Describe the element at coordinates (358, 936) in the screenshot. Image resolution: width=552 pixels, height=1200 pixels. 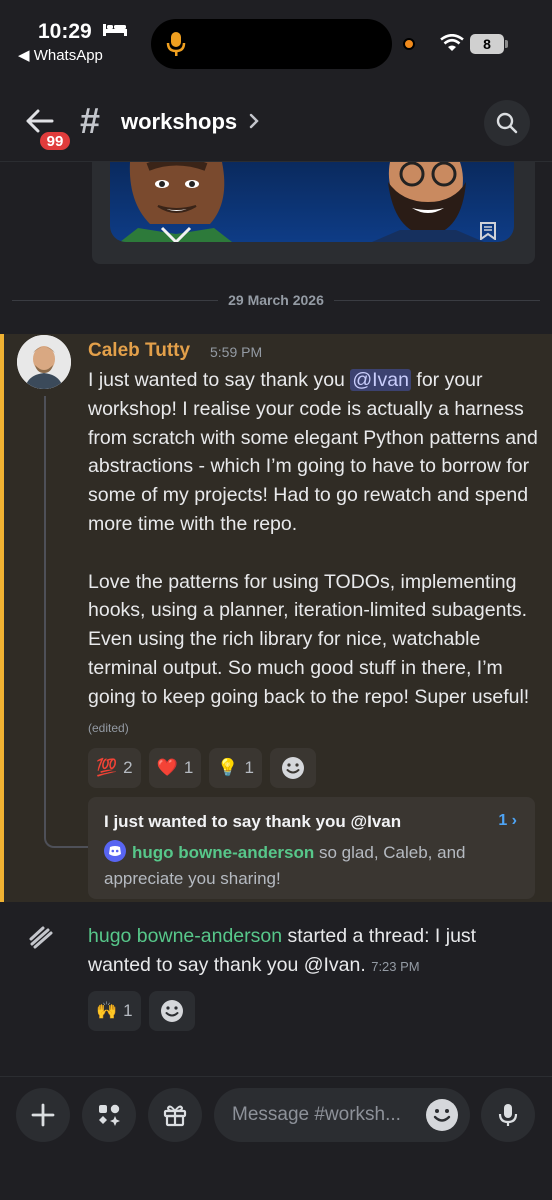
I see `system-action: started a thread:` at that location.